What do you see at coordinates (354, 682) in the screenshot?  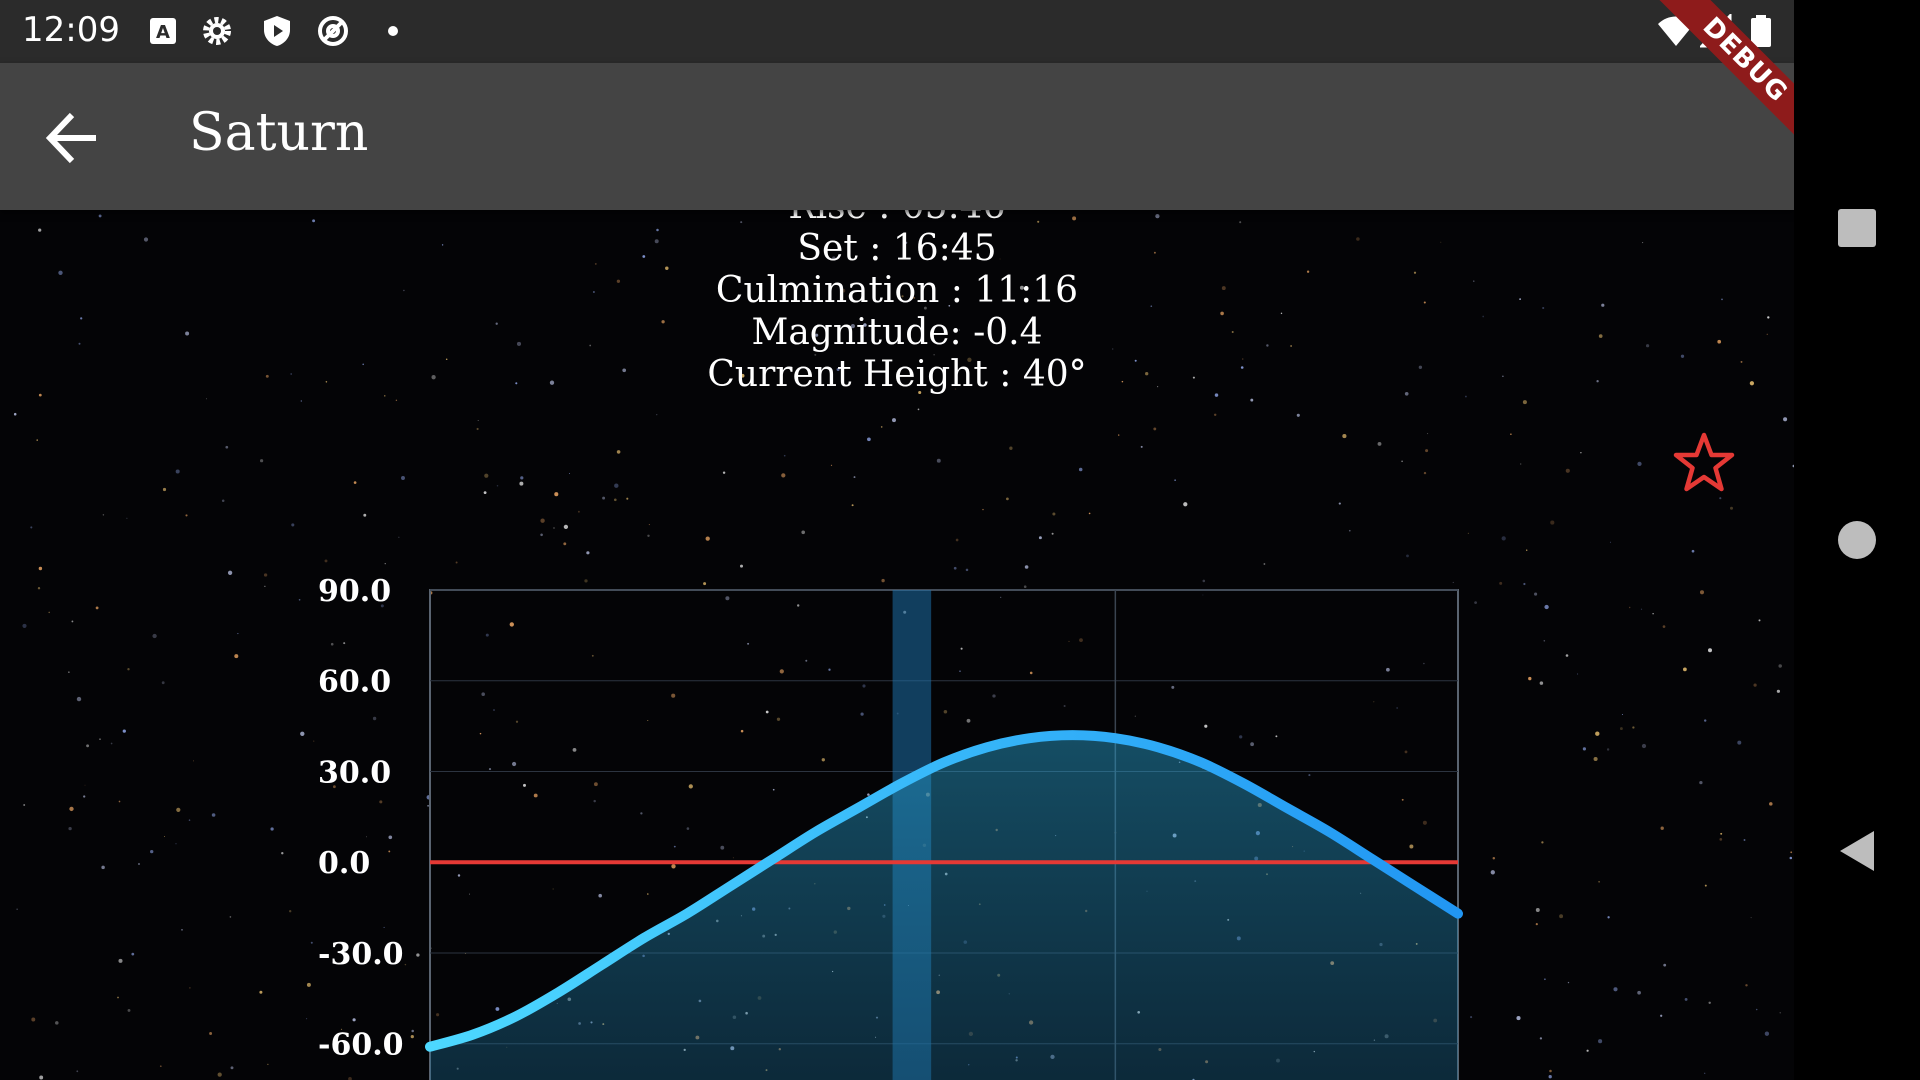 I see `y-tick-label: 60.0` at bounding box center [354, 682].